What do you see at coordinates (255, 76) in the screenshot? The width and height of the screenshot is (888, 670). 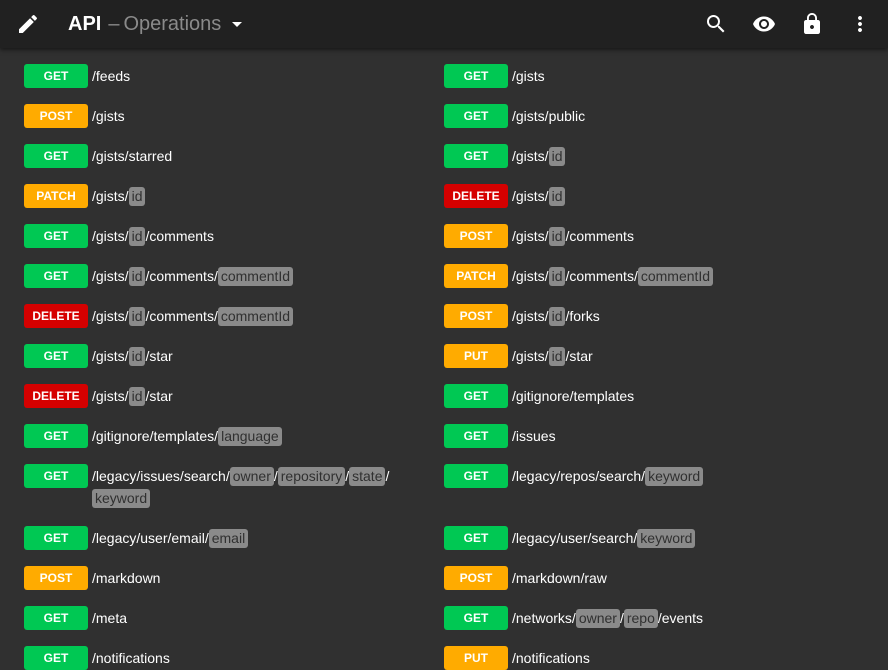 I see `operation-path: /feeds` at bounding box center [255, 76].